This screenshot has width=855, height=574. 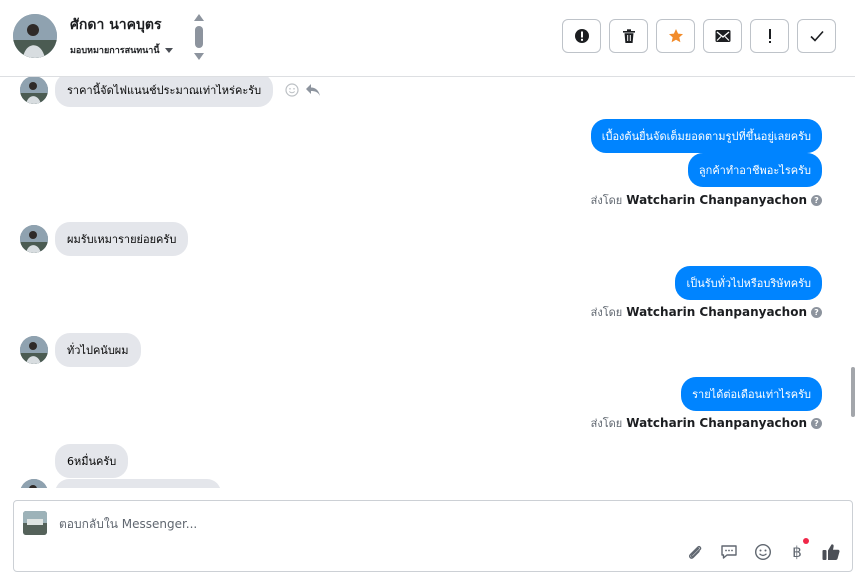 I want to click on exclamation-circle-icon, so click(x=581, y=36).